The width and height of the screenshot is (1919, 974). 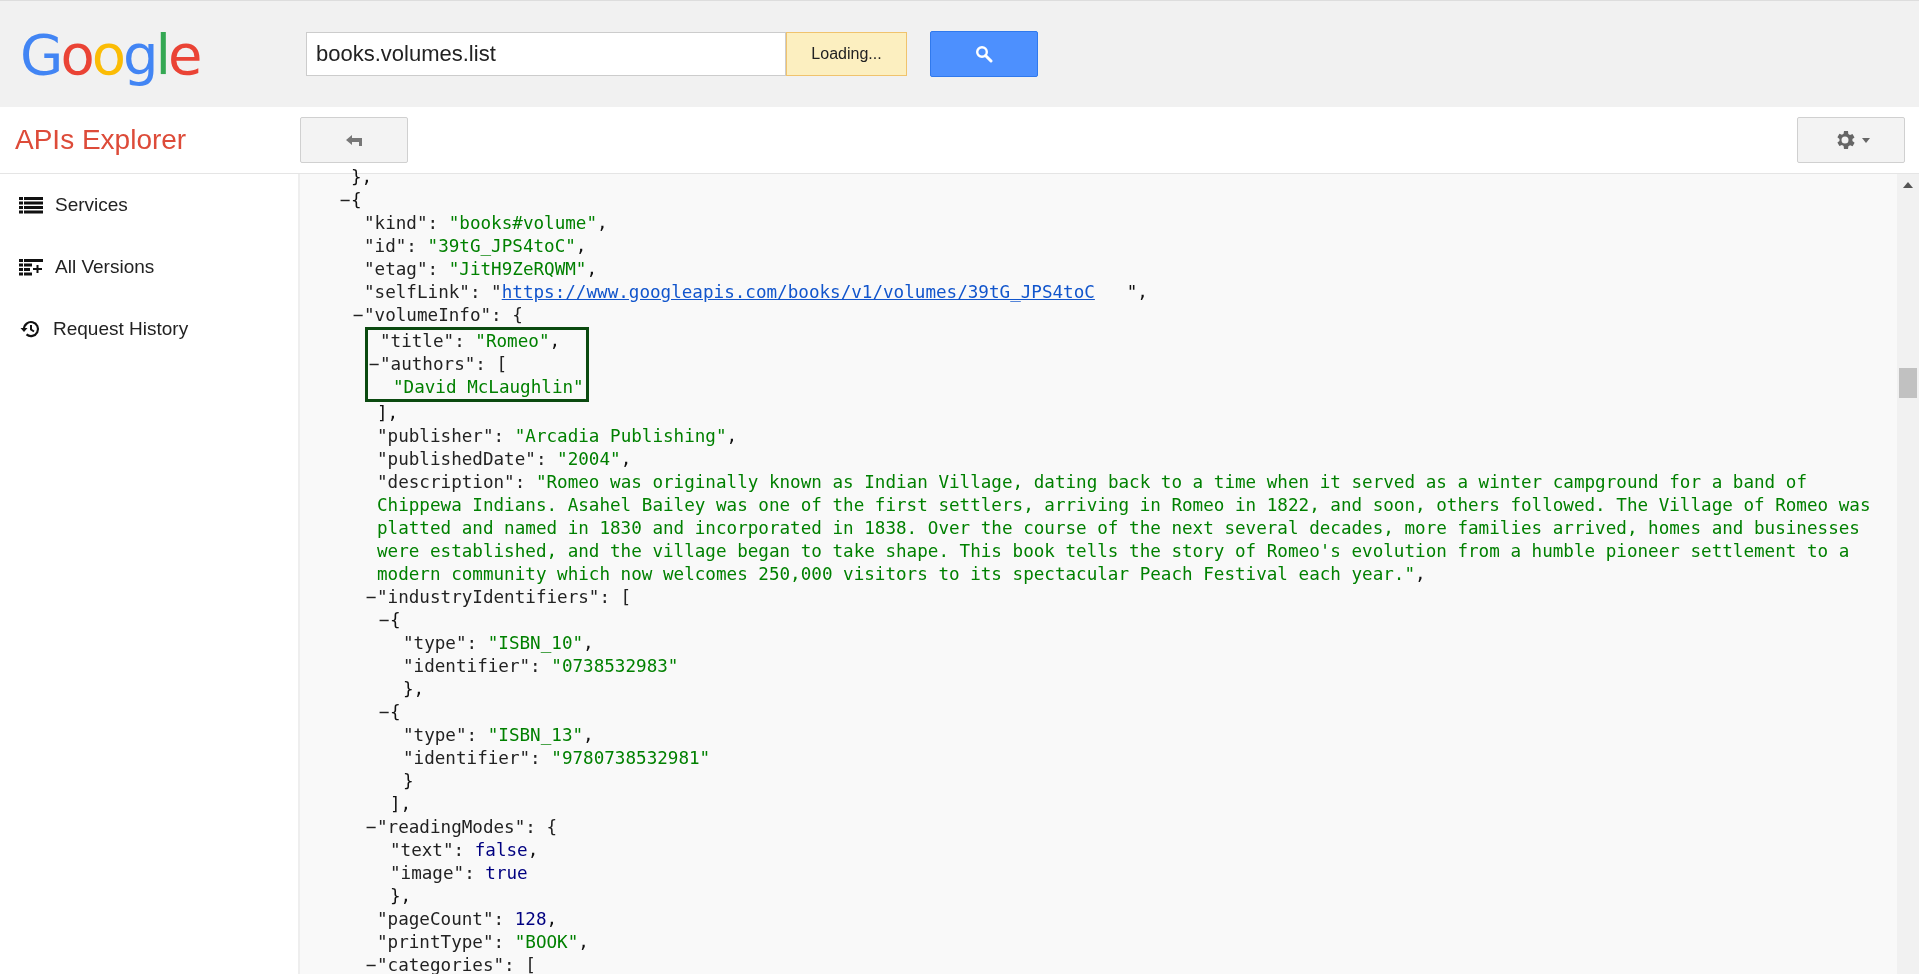 What do you see at coordinates (798, 292) in the screenshot?
I see `link: https://www.googleapis.com/books/v1/volumes/39tG_JPS4toC` at bounding box center [798, 292].